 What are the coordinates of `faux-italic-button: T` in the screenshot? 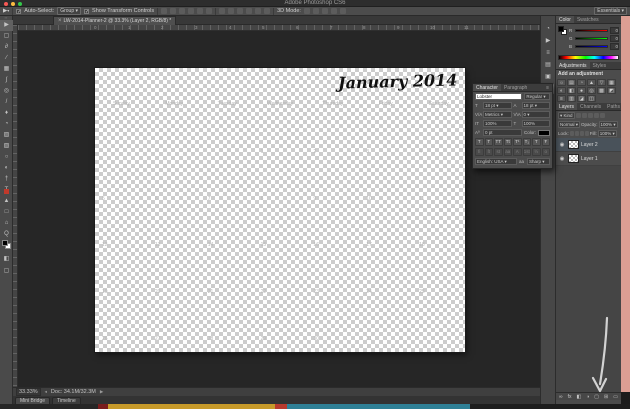 It's located at (488, 142).